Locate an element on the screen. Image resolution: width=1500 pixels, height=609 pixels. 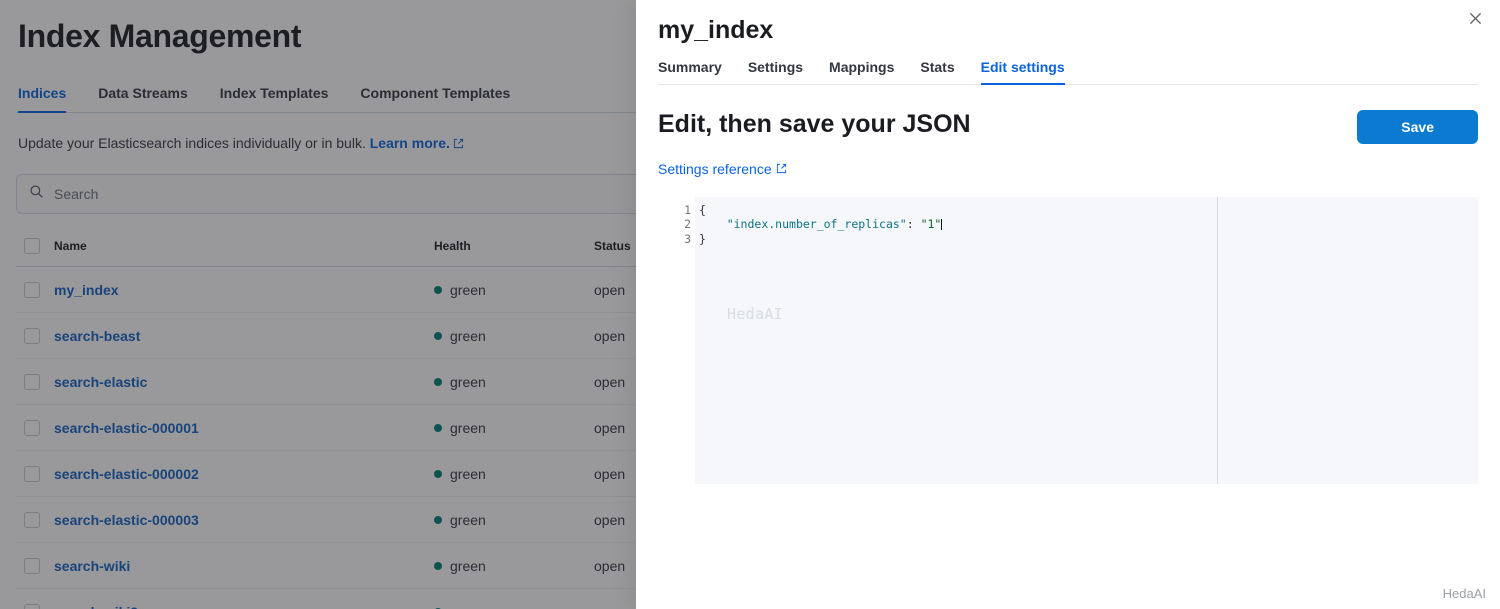
editor-line-number: 3 is located at coordinates (676, 239).